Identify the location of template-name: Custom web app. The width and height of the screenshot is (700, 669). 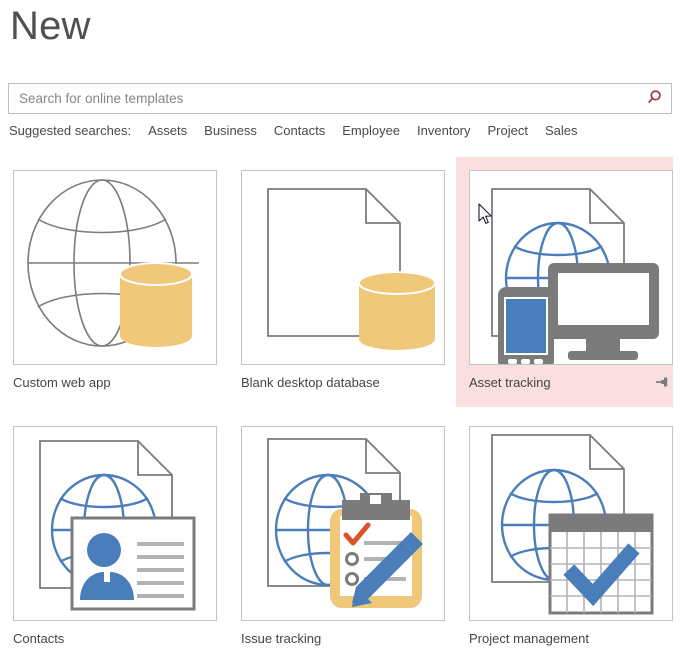
(62, 382).